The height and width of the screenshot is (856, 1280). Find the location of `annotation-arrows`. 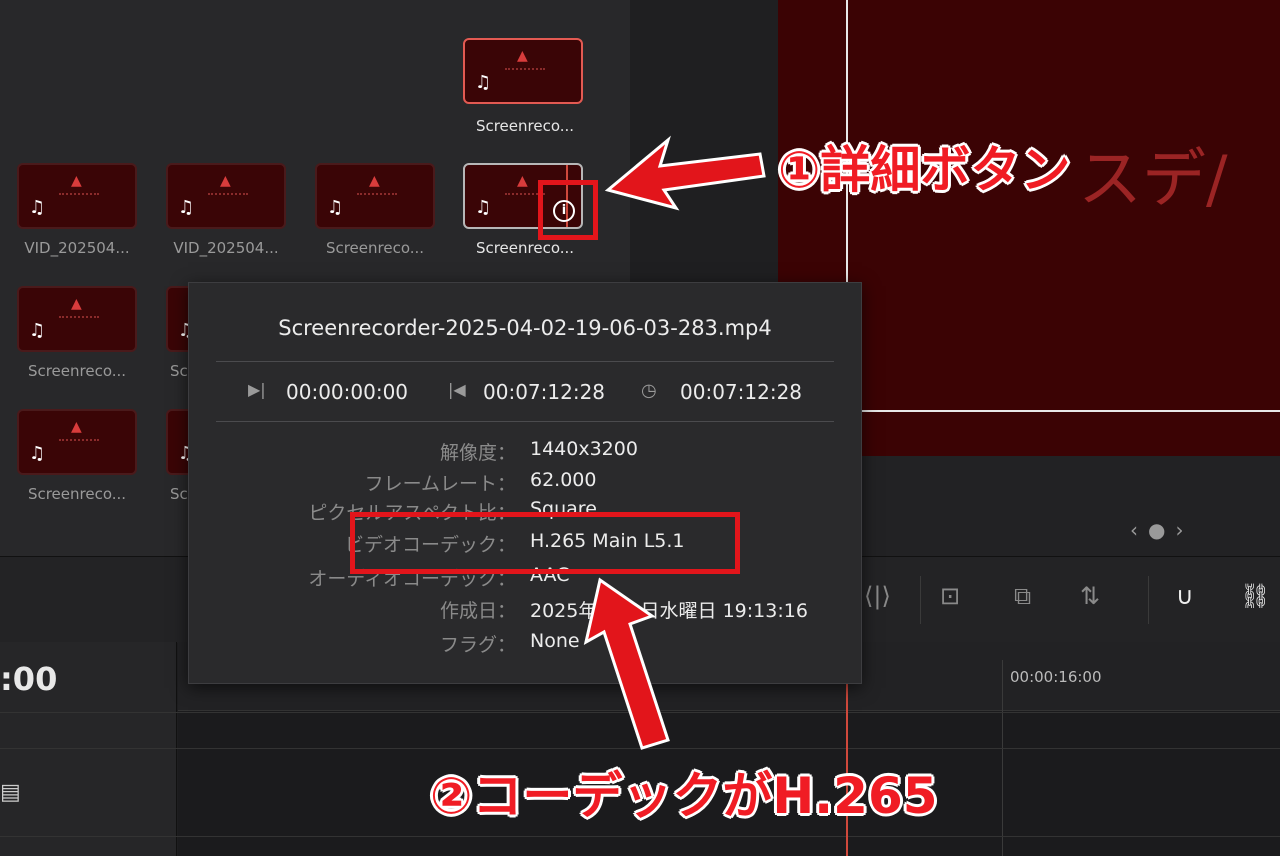

annotation-arrows is located at coordinates (674, 442).